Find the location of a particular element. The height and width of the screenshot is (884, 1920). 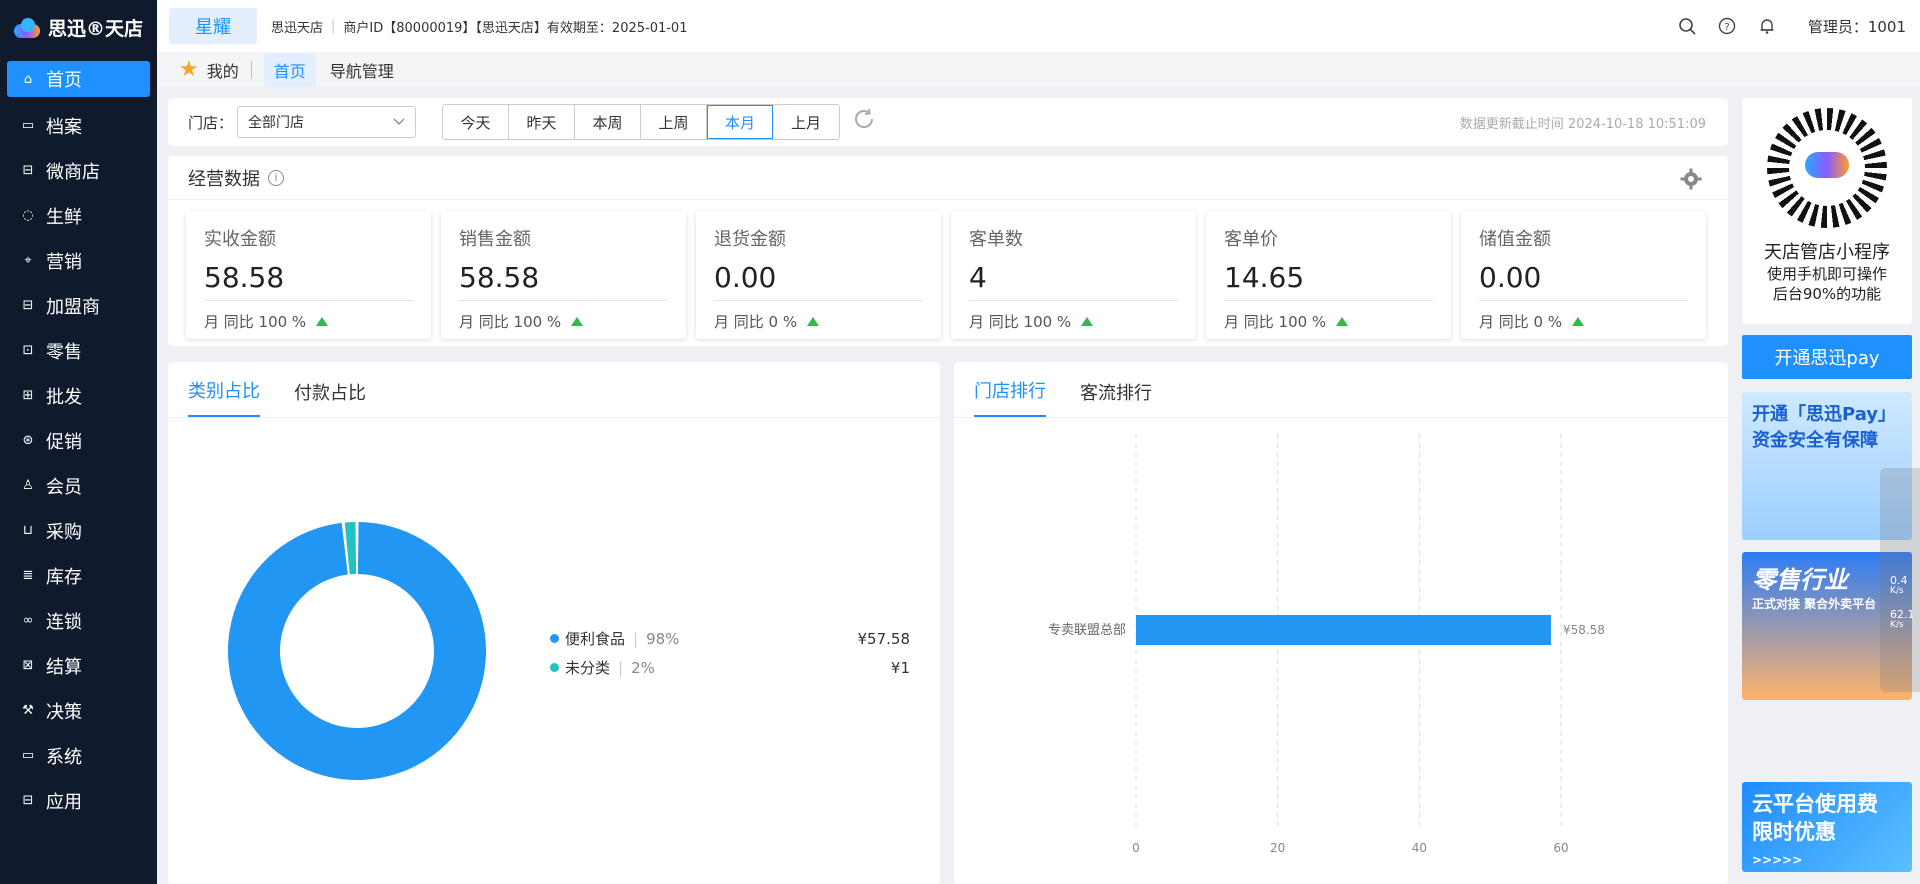

cloud-logo-icon is located at coordinates (27, 27).